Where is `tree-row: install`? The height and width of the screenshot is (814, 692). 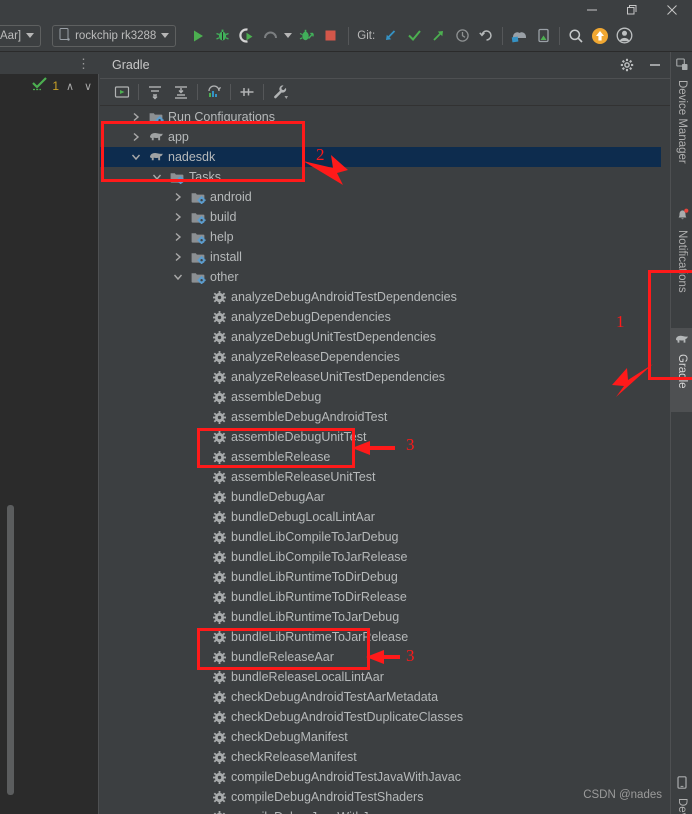 tree-row: install is located at coordinates (380, 257).